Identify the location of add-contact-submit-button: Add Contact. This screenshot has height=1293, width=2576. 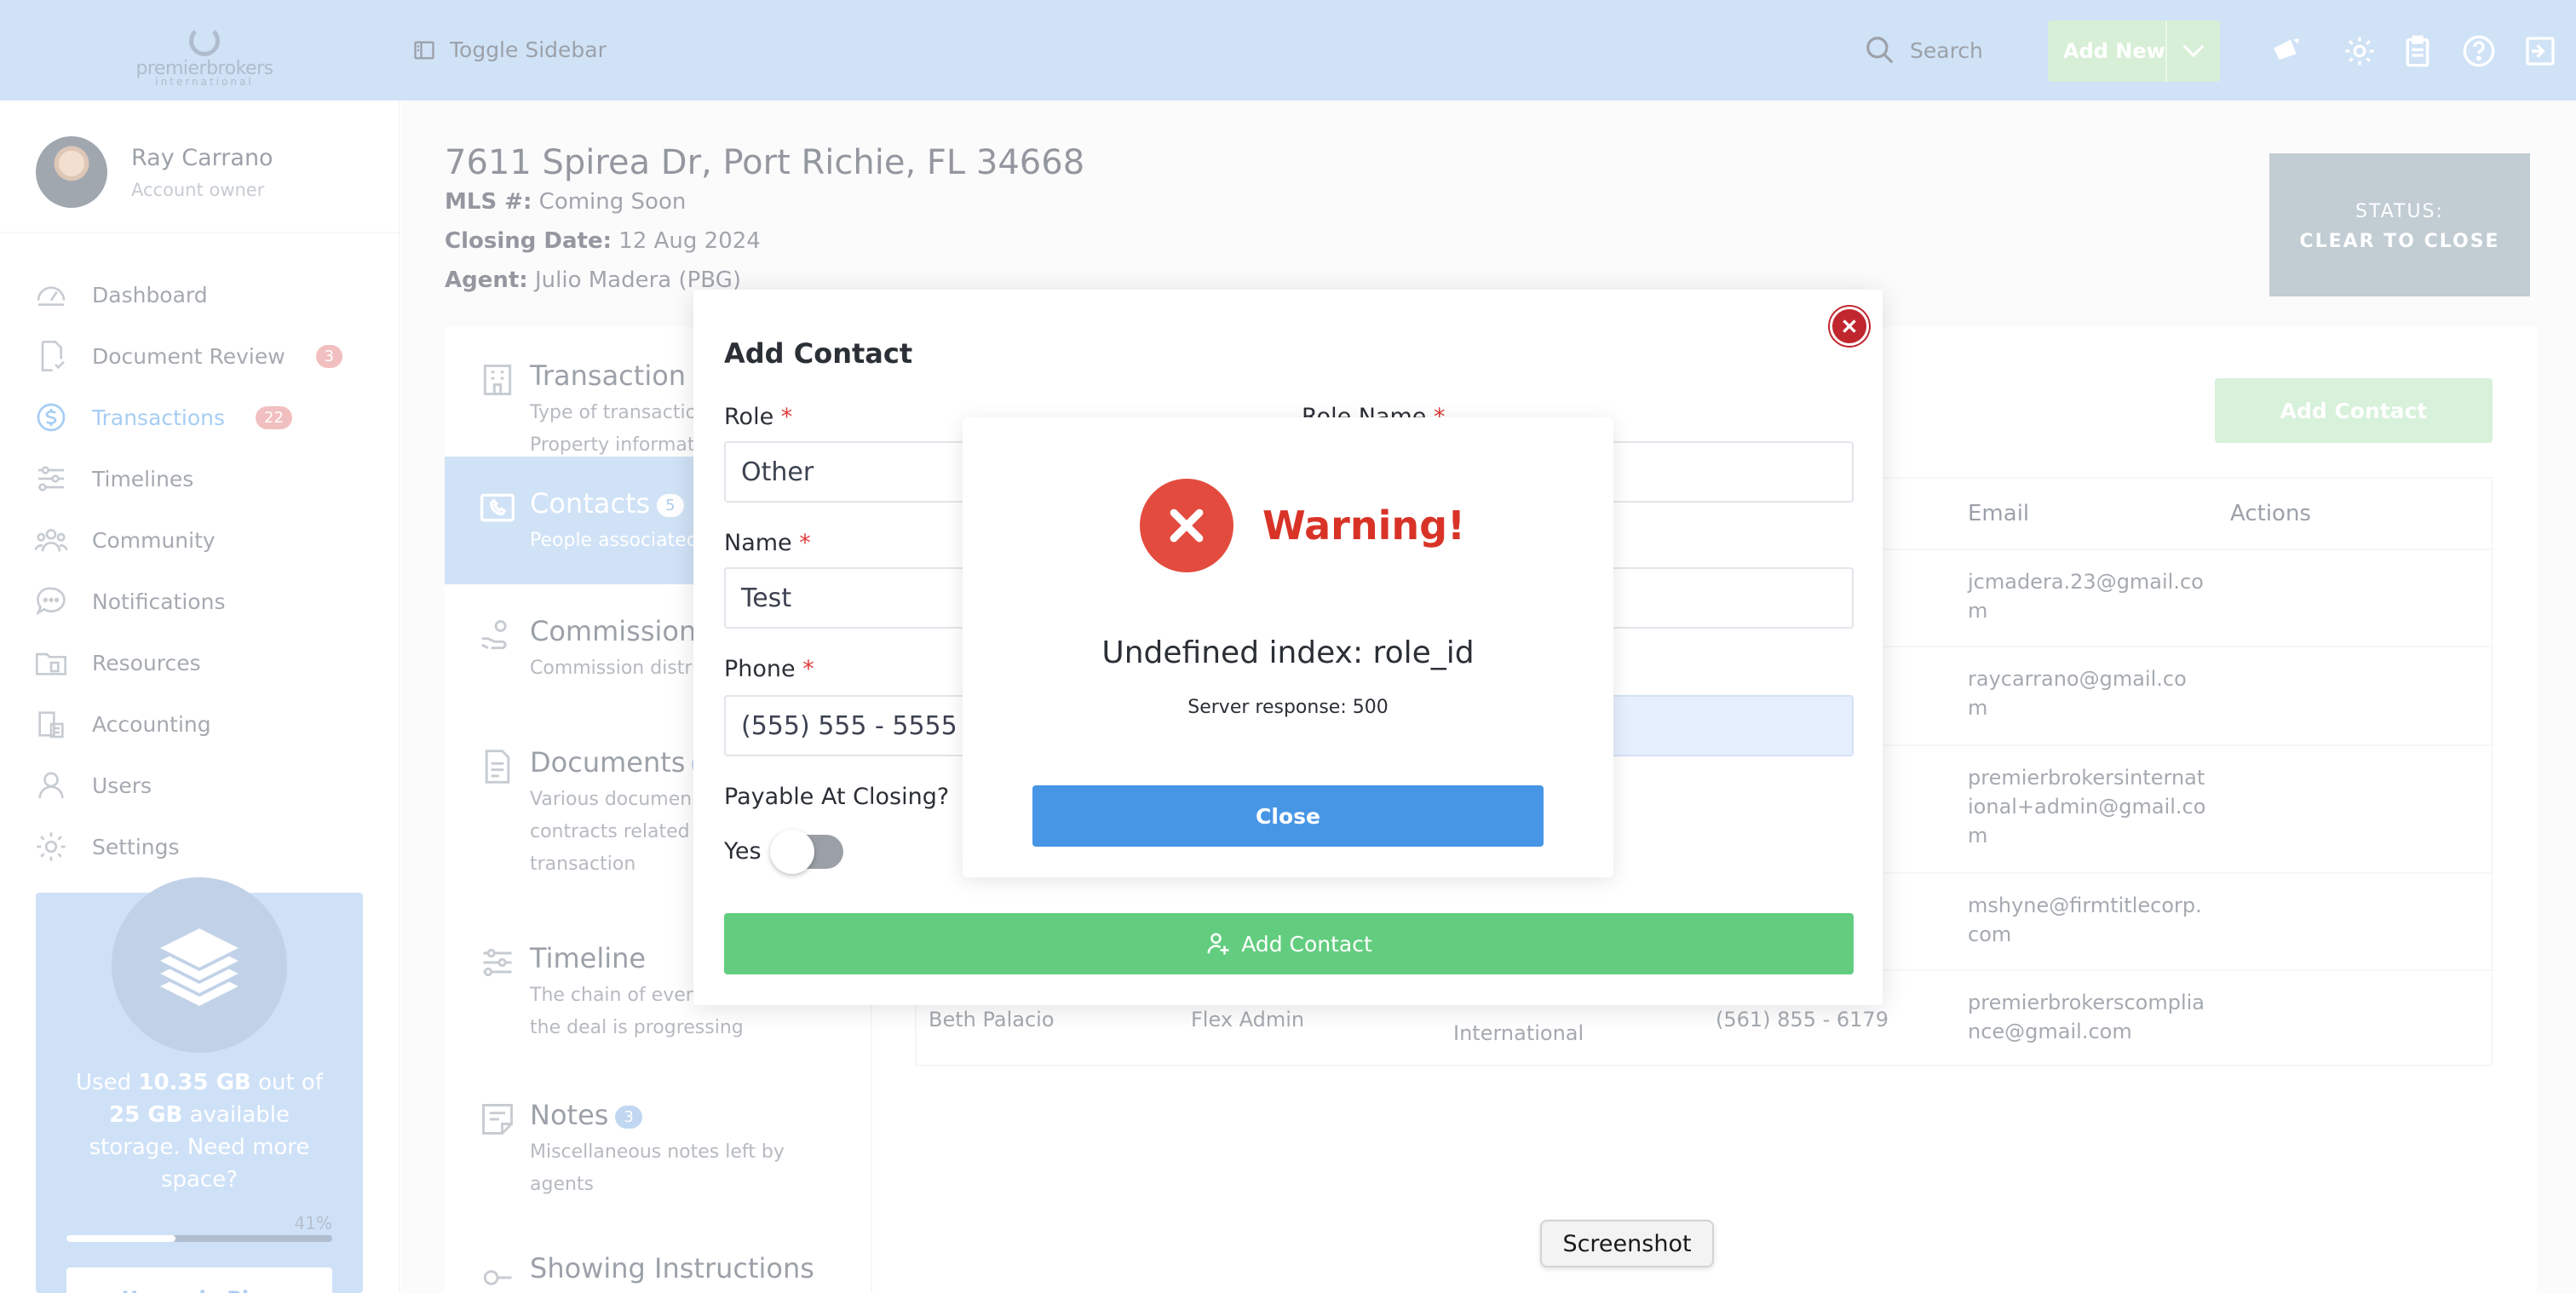
(1289, 943).